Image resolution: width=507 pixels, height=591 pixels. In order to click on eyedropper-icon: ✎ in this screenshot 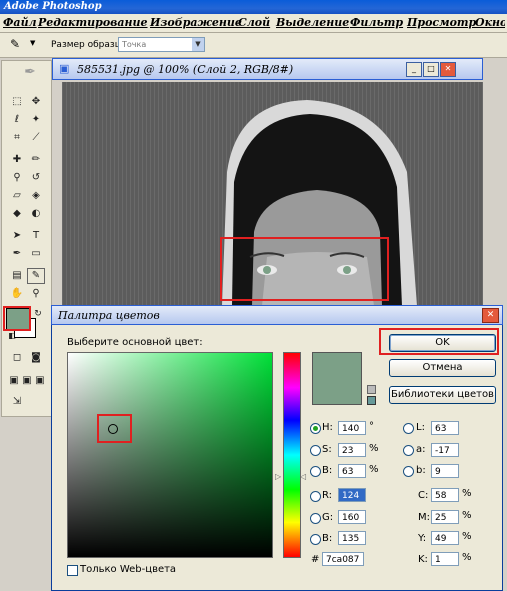, I will do `click(15, 44)`.